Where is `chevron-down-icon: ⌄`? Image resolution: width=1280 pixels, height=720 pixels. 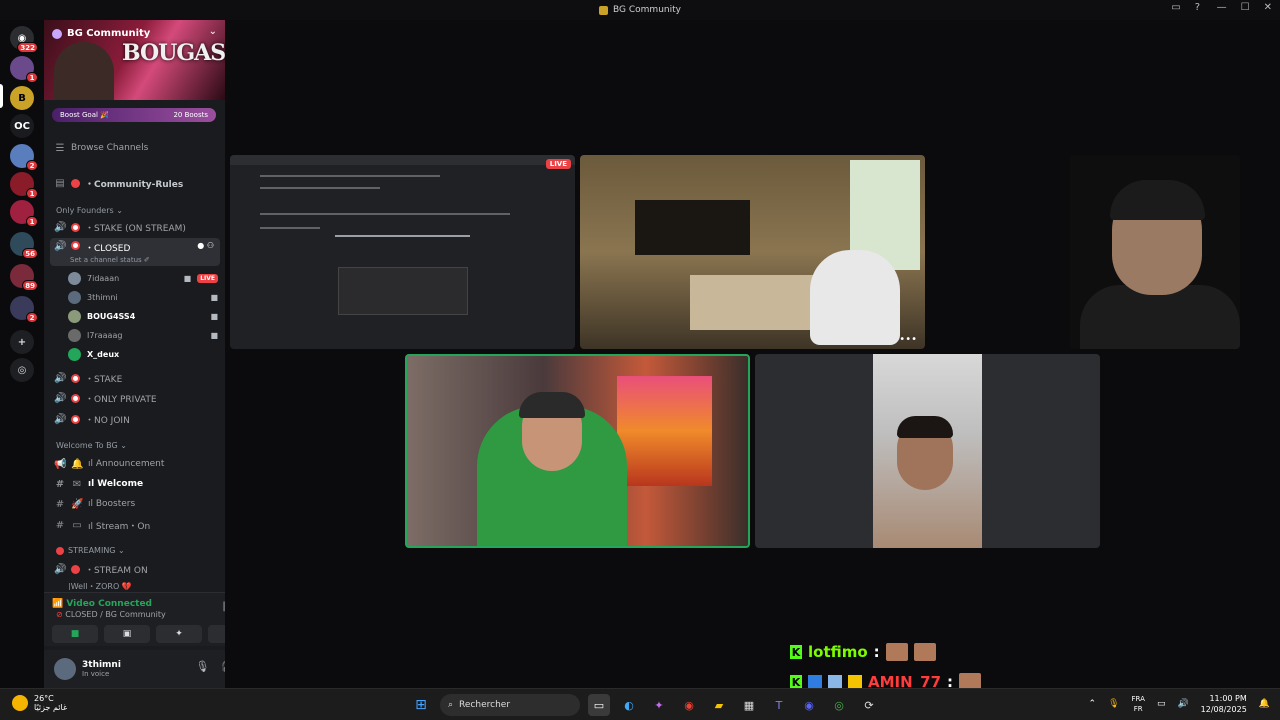
chevron-down-icon: ⌄ is located at coordinates (213, 31).